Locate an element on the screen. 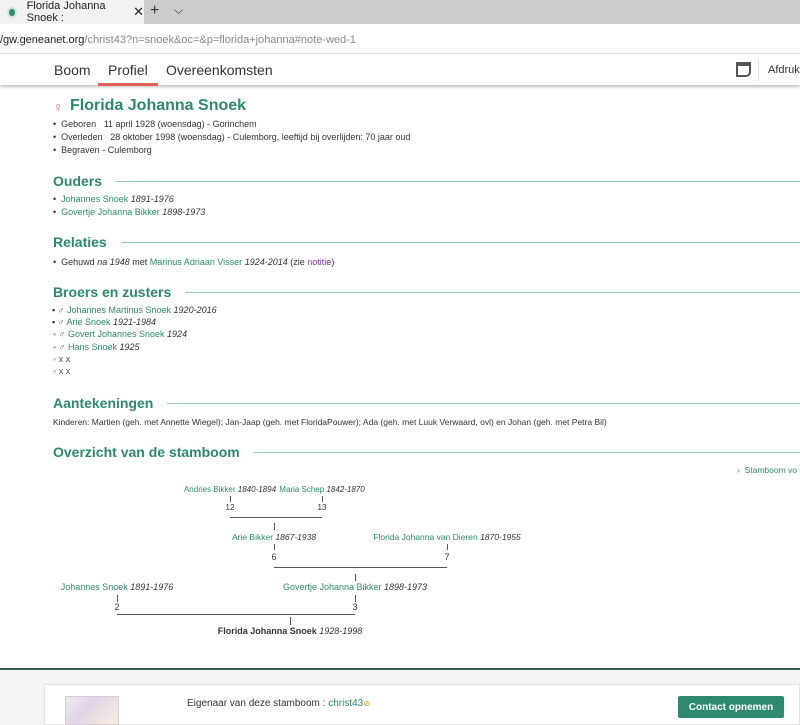 The image size is (800, 725). person-link: Arie Snoek is located at coordinates (88, 322).